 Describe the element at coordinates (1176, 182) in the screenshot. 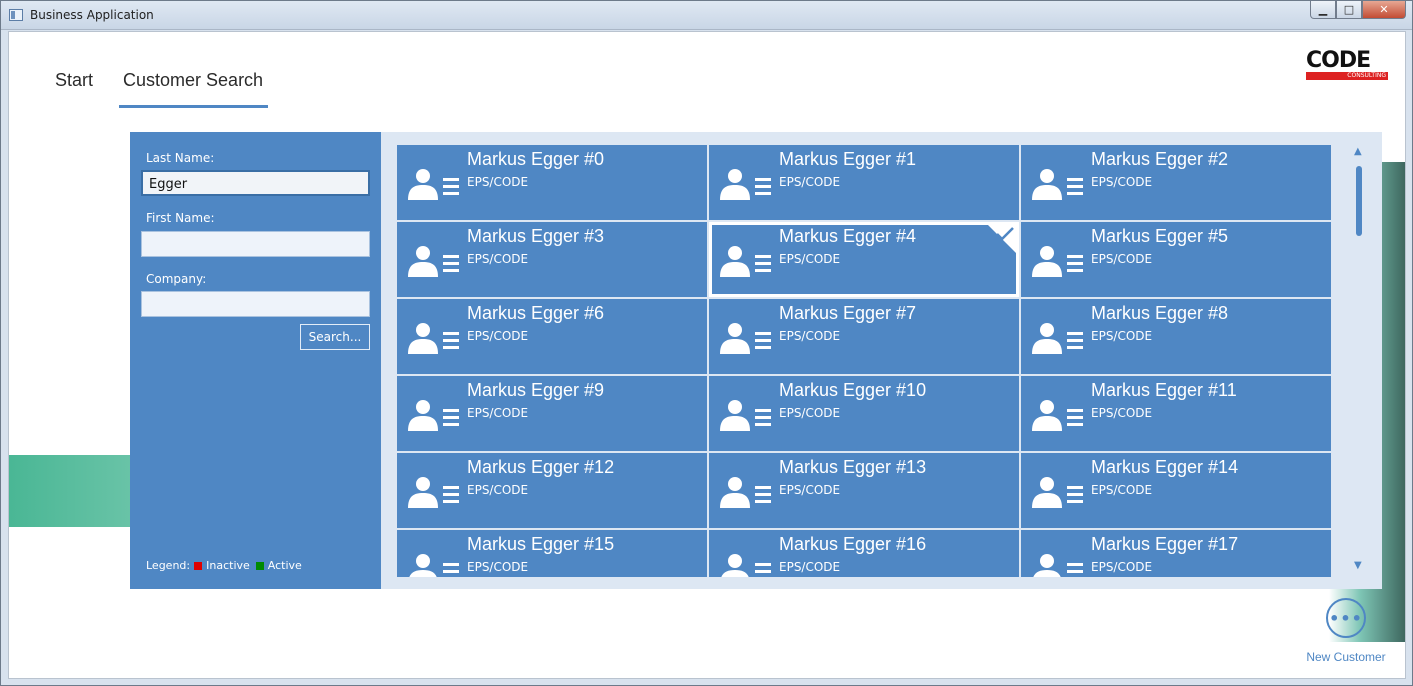

I see `customer-tile: Markus Egger #2 EPS/CODE` at that location.